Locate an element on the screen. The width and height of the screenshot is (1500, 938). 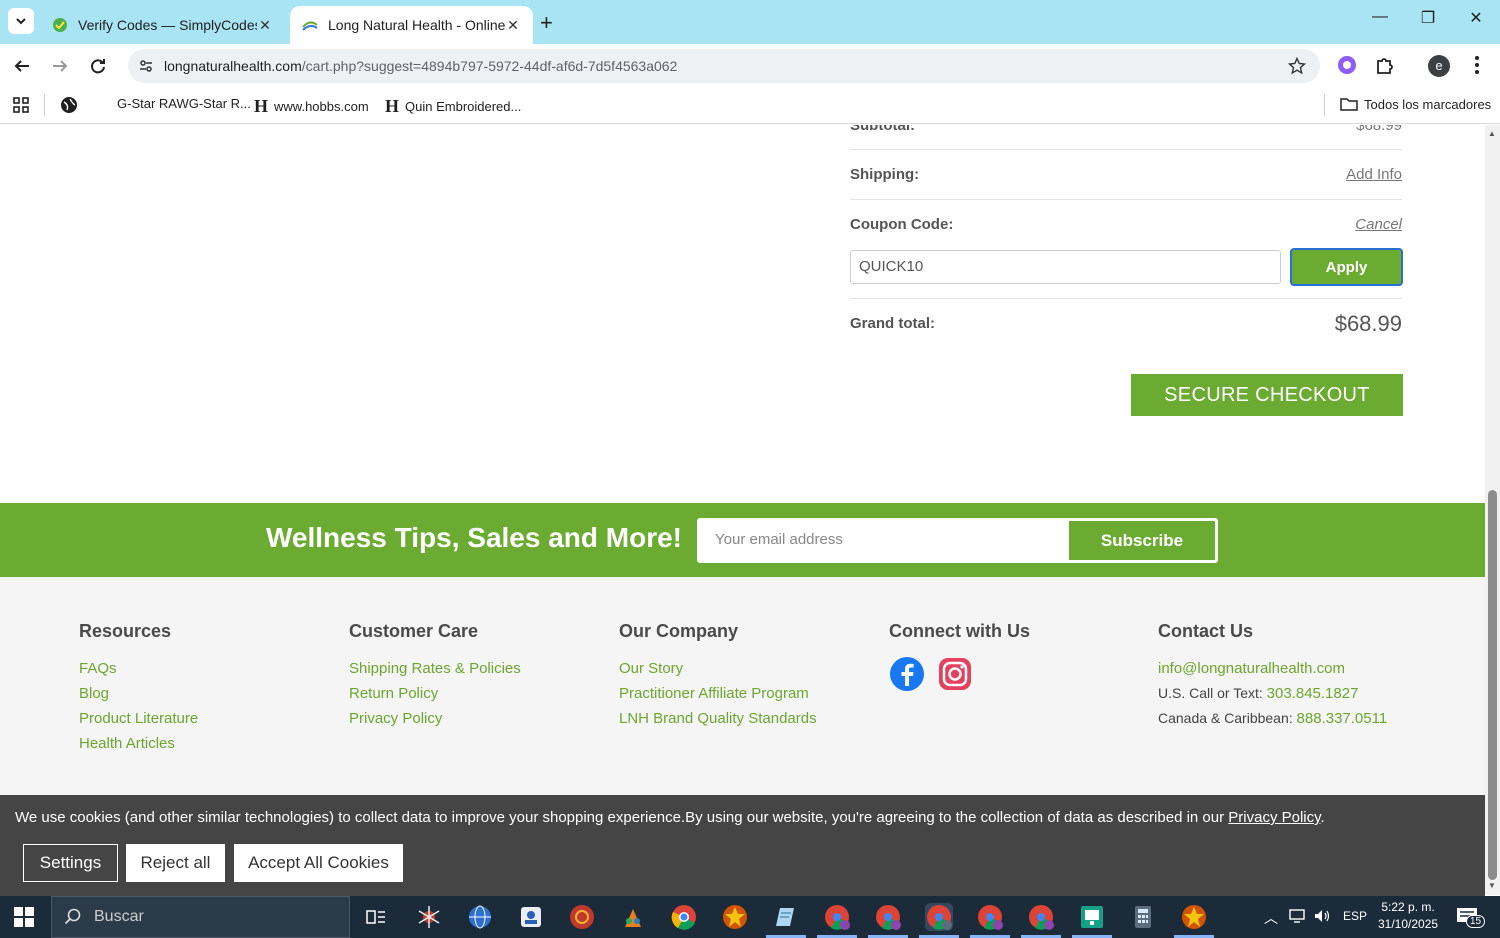
taskbar-search-box: Buscar is located at coordinates (200, 917).